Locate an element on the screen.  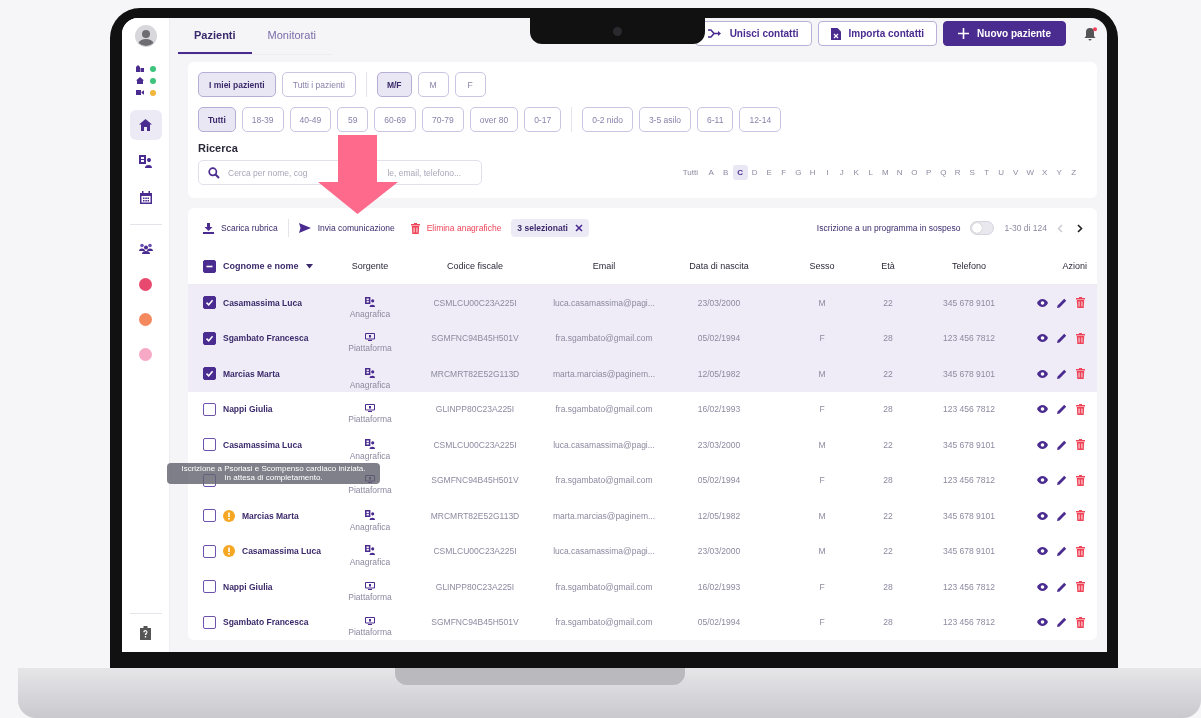
letter-filter: V is located at coordinates (1015, 172).